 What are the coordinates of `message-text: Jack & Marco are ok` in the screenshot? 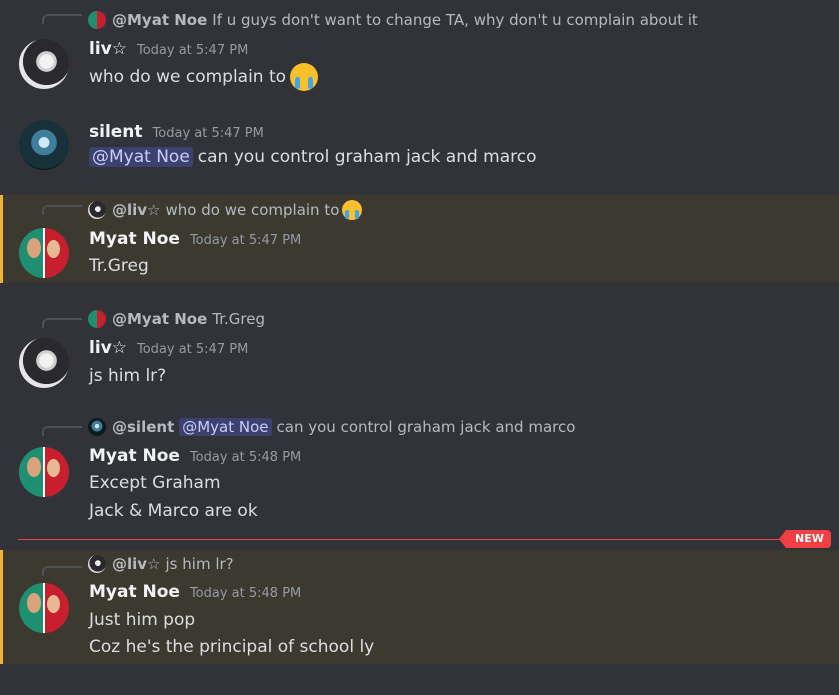 It's located at (173, 511).